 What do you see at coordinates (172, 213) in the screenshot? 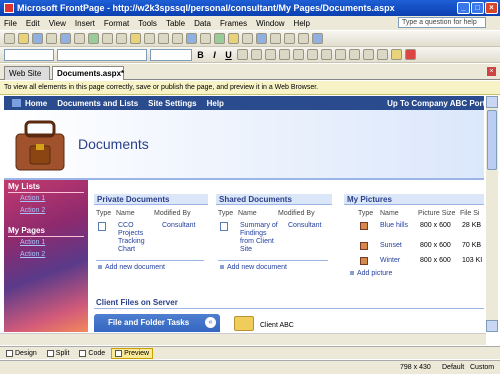
I see `col-modified-by: Modified By` at bounding box center [172, 213].